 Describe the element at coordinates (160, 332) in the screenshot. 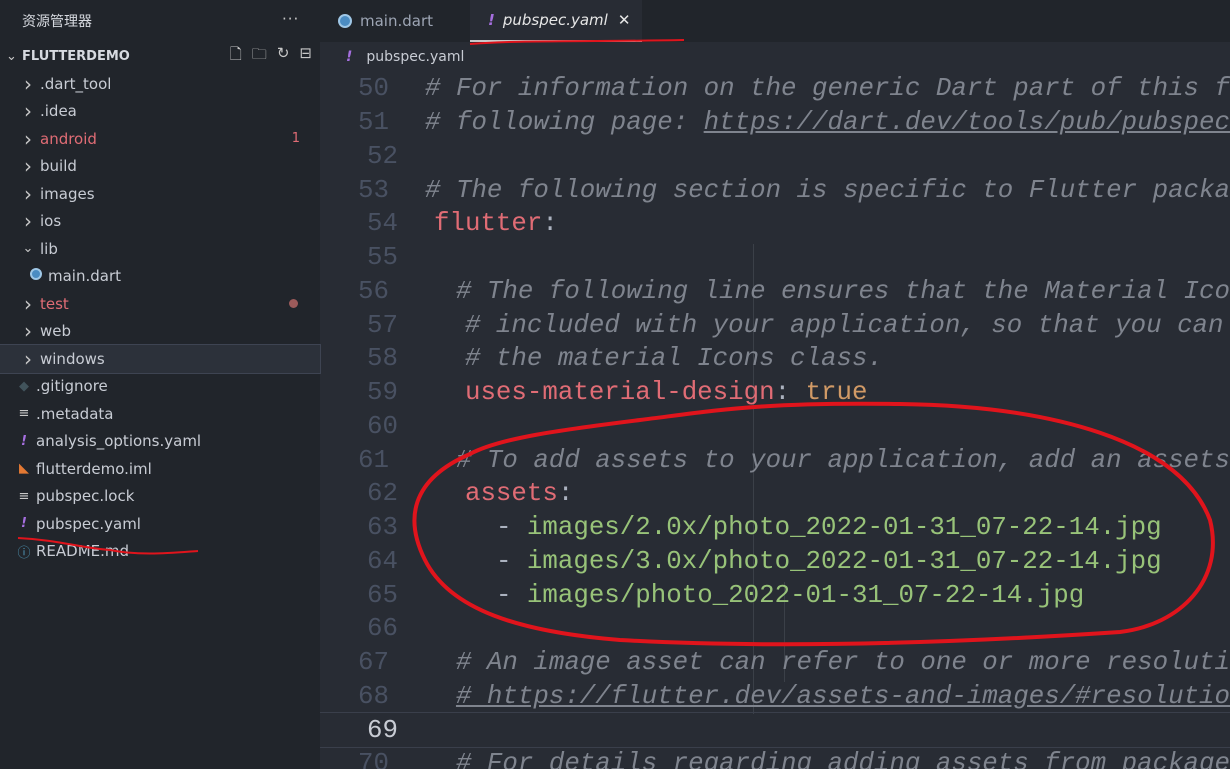

I see `tree-item-web: › web` at that location.